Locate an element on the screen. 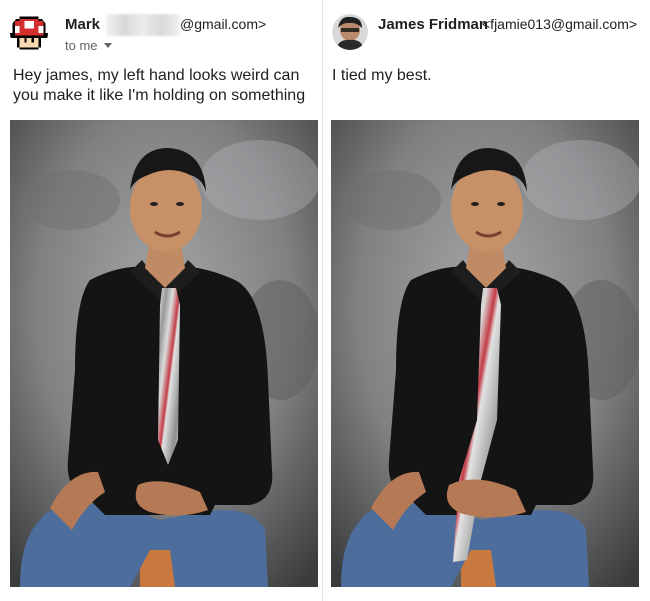  email-body: I tied my best. is located at coordinates (382, 75).